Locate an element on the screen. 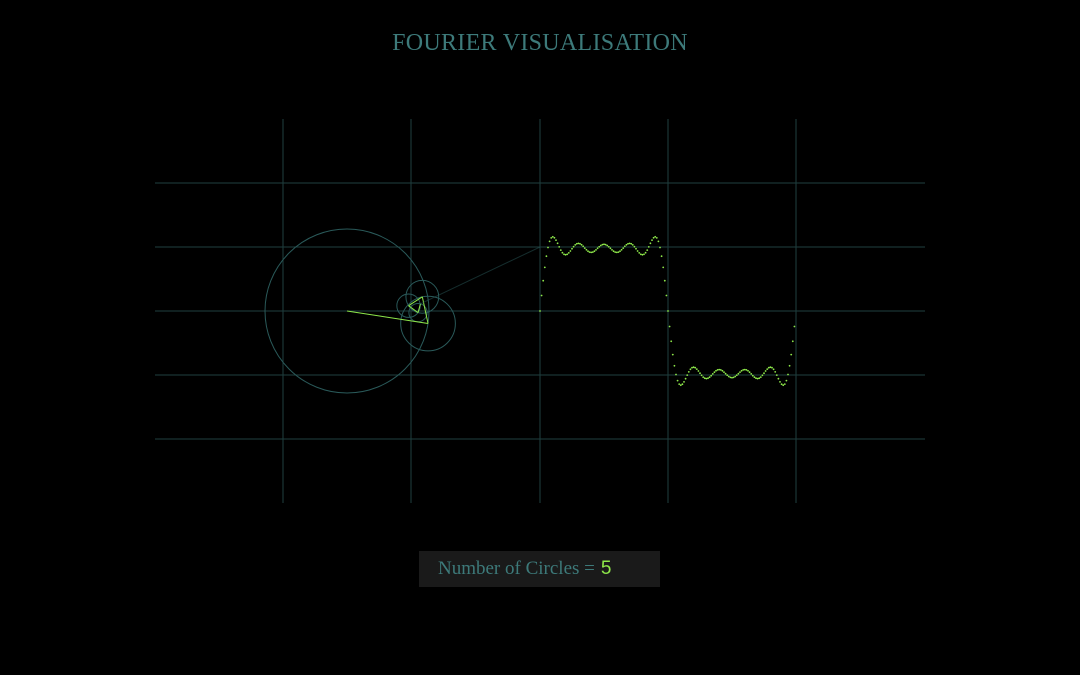  radius-lines is located at coordinates (443, 285).